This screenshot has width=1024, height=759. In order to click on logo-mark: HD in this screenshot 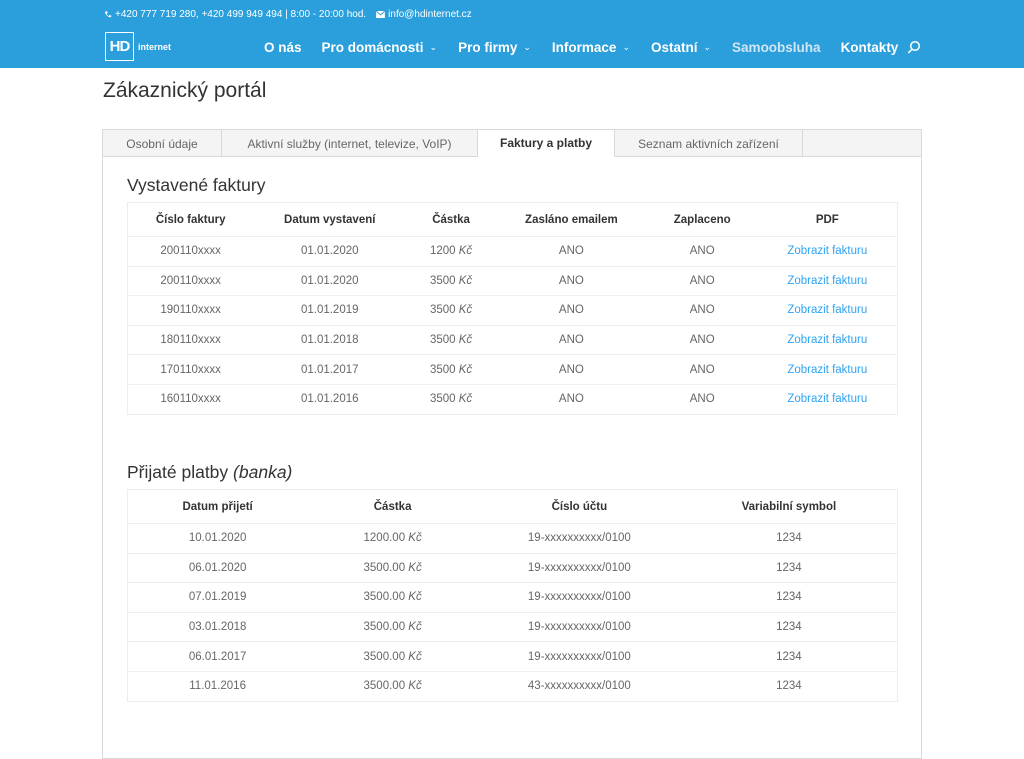, I will do `click(119, 46)`.